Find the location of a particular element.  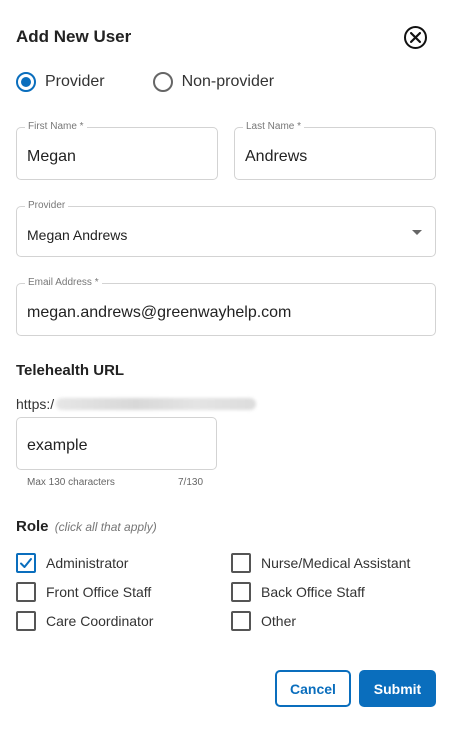

max-characters-hint: Max 130 characters is located at coordinates (71, 482).